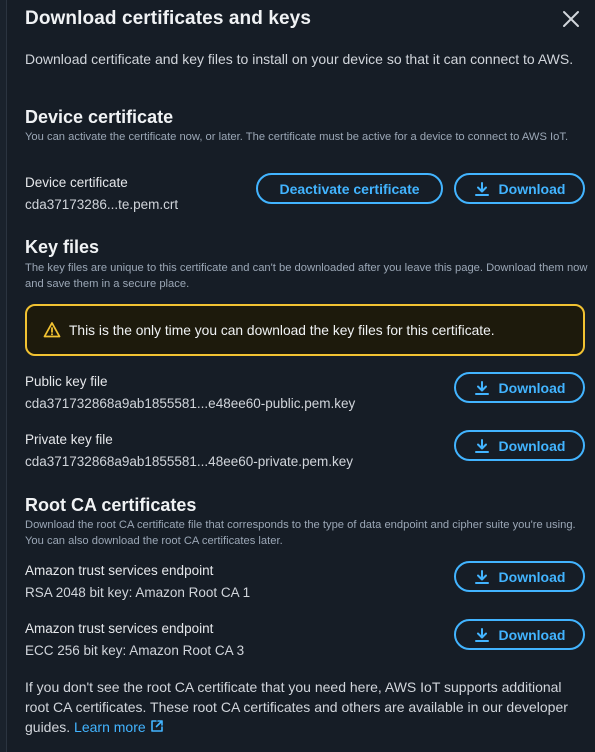 This screenshot has width=595, height=752. I want to click on download-private-key-button: Download, so click(519, 445).